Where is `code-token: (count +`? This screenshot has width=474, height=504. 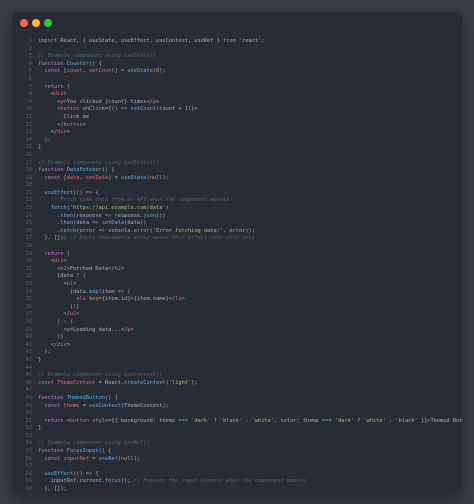
code-token: (count + is located at coordinates (170, 109).